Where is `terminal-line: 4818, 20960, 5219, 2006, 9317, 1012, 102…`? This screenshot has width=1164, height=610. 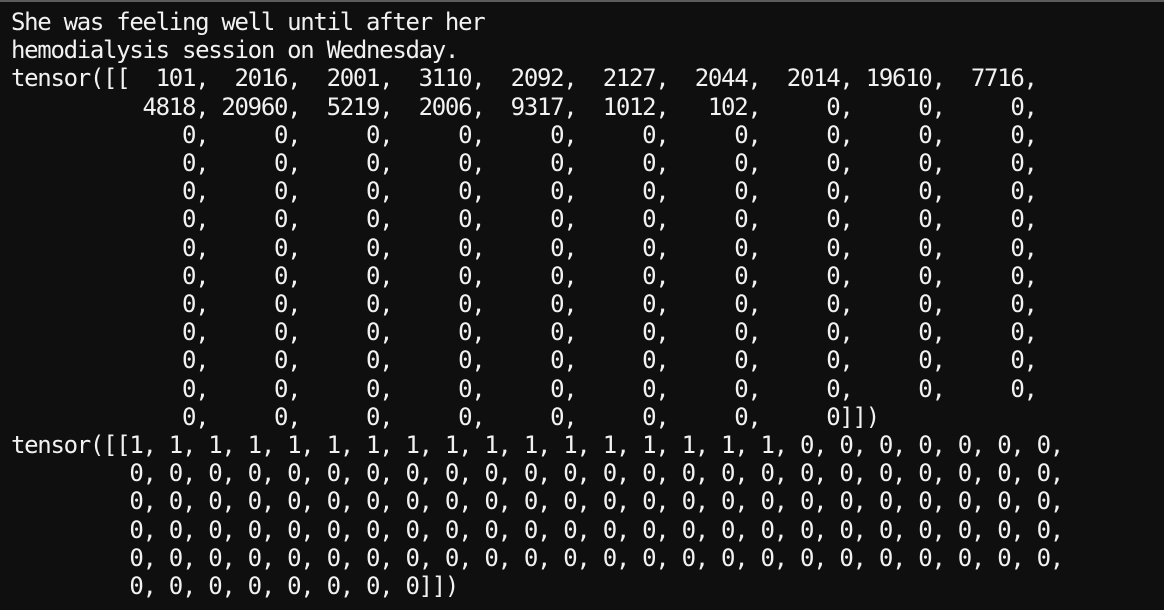 terminal-line: 4818, 20960, 5219, 2006, 9317, 1012, 102… is located at coordinates (524, 106).